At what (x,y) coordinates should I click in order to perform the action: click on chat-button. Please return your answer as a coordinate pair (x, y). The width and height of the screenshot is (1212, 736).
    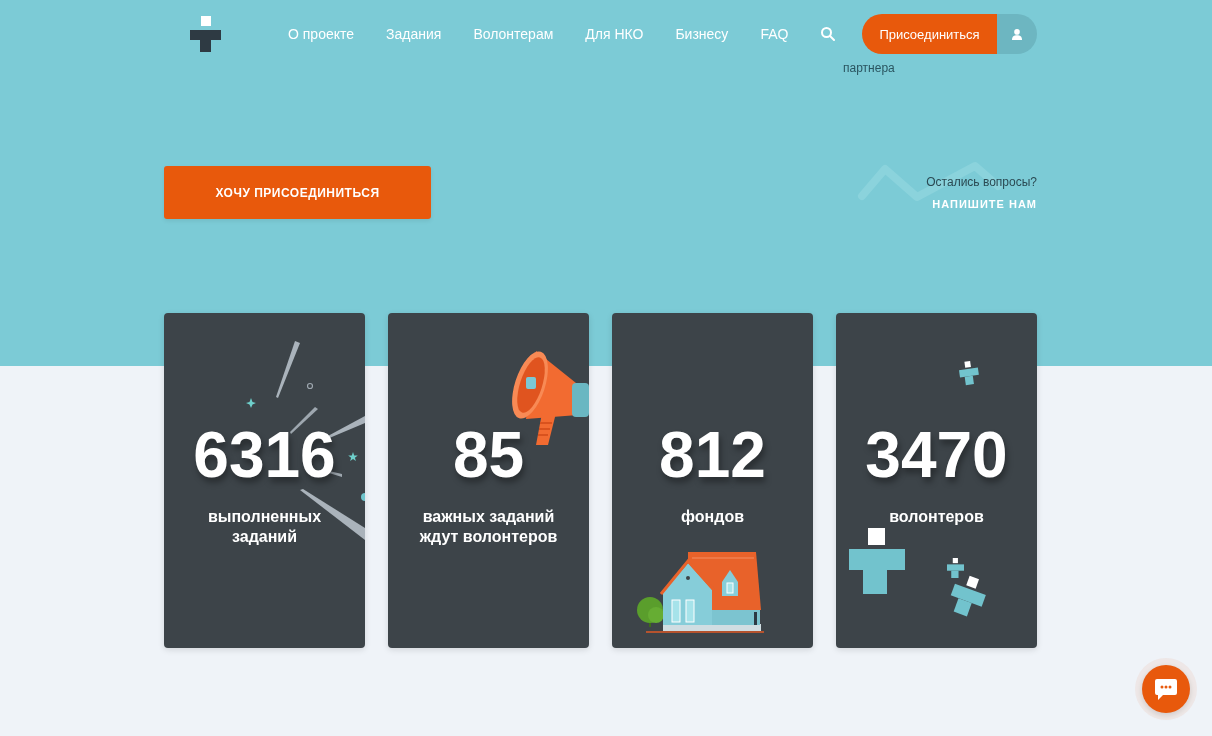
    Looking at the image, I should click on (1166, 689).